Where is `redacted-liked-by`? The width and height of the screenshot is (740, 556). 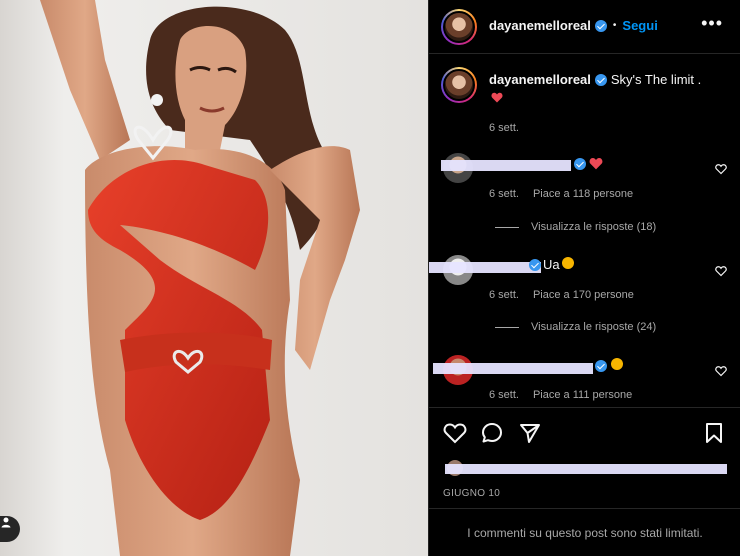 redacted-liked-by is located at coordinates (586, 469).